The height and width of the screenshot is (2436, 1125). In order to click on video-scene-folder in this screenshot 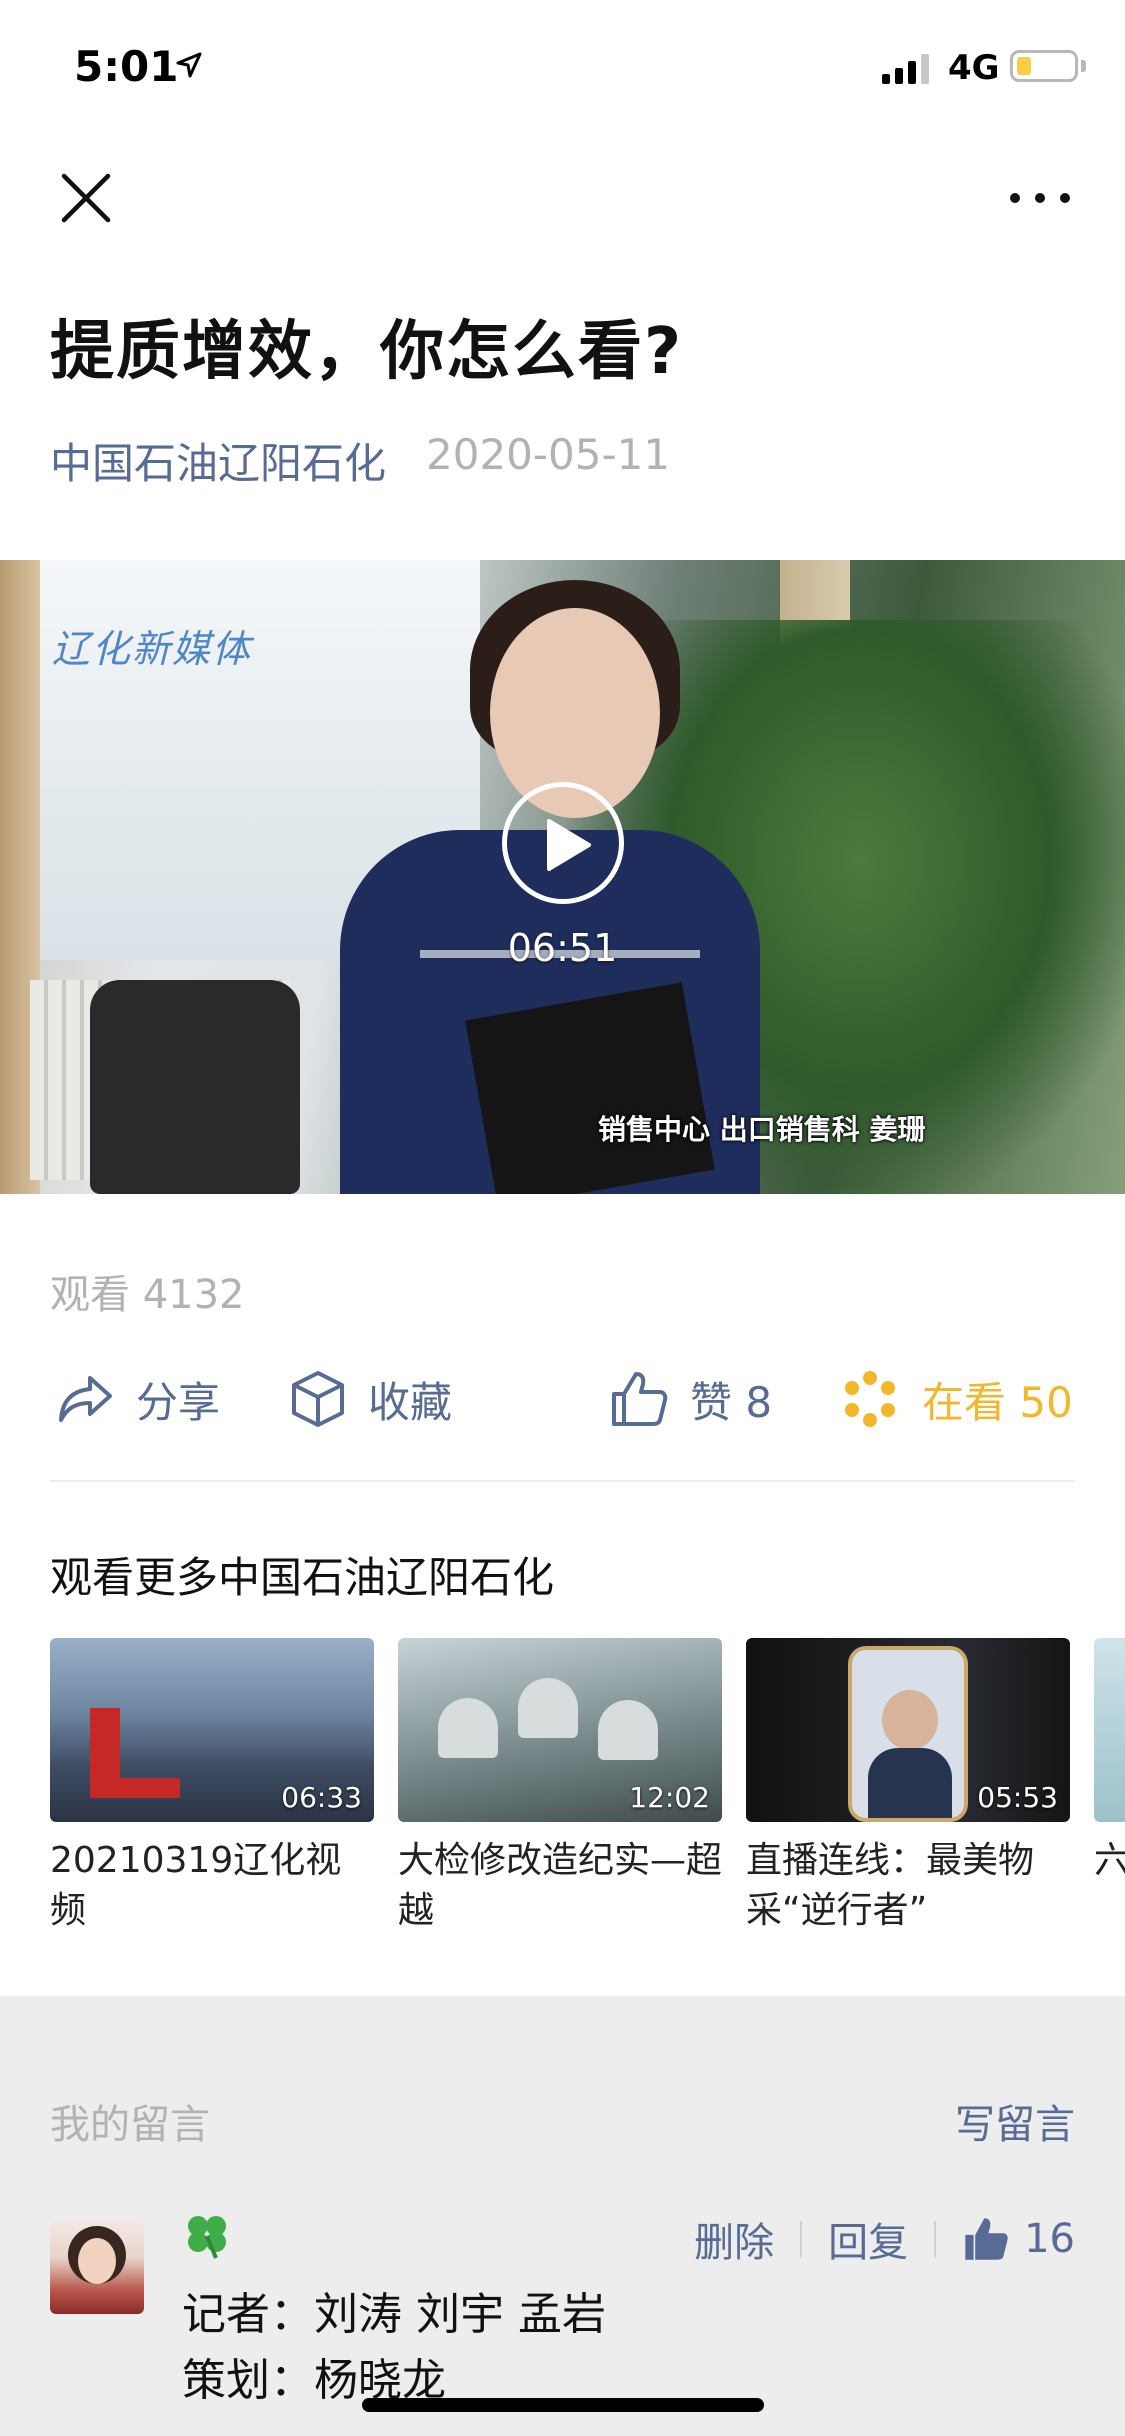, I will do `click(590, 1088)`.